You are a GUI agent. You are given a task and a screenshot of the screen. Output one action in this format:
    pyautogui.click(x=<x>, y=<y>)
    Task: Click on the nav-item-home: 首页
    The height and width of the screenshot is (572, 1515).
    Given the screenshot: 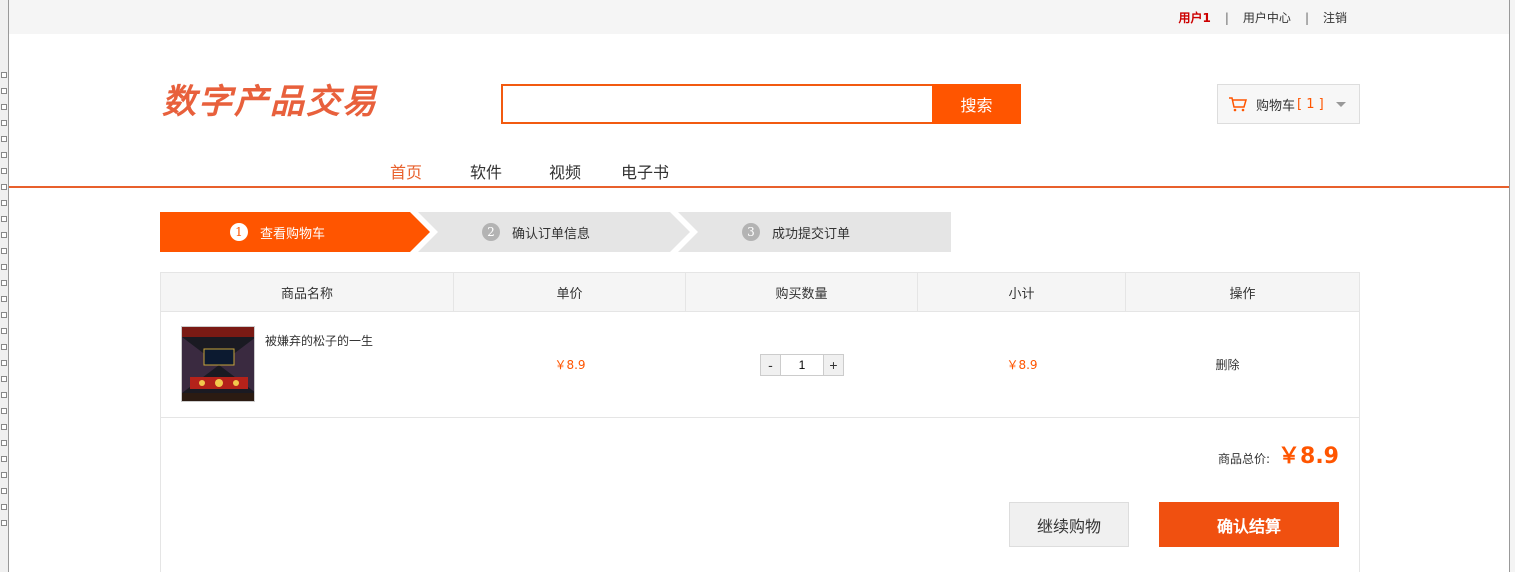 What is the action you would take?
    pyautogui.click(x=406, y=171)
    